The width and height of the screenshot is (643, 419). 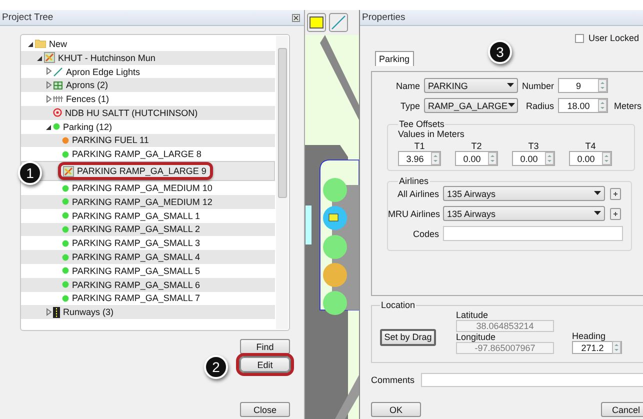 What do you see at coordinates (583, 105) in the screenshot?
I see `number-spinner: 18.00` at bounding box center [583, 105].